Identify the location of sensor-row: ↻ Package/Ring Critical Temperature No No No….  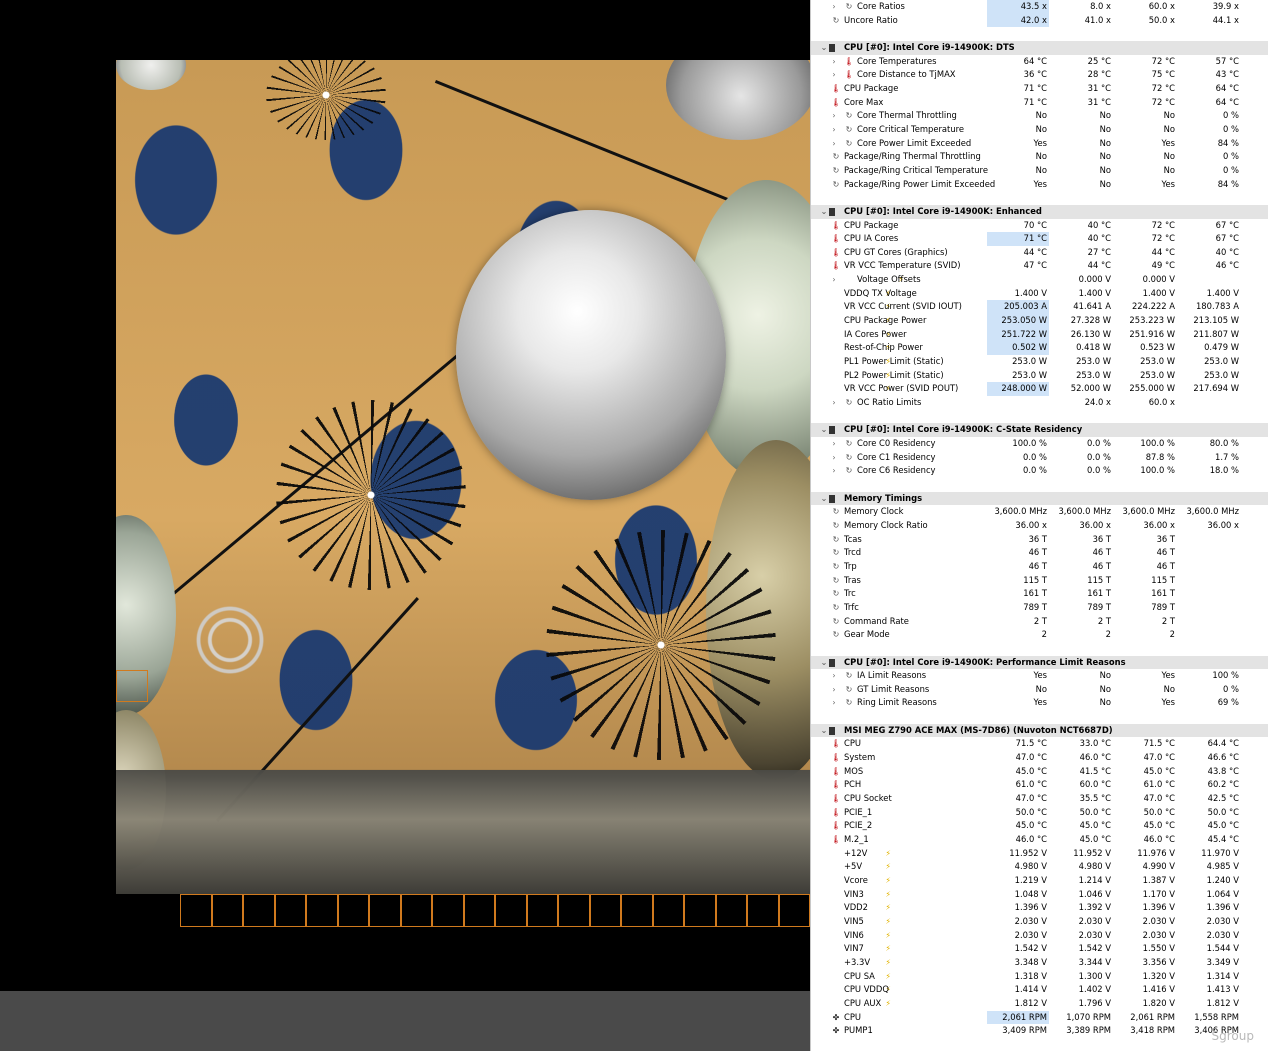
(1039, 171).